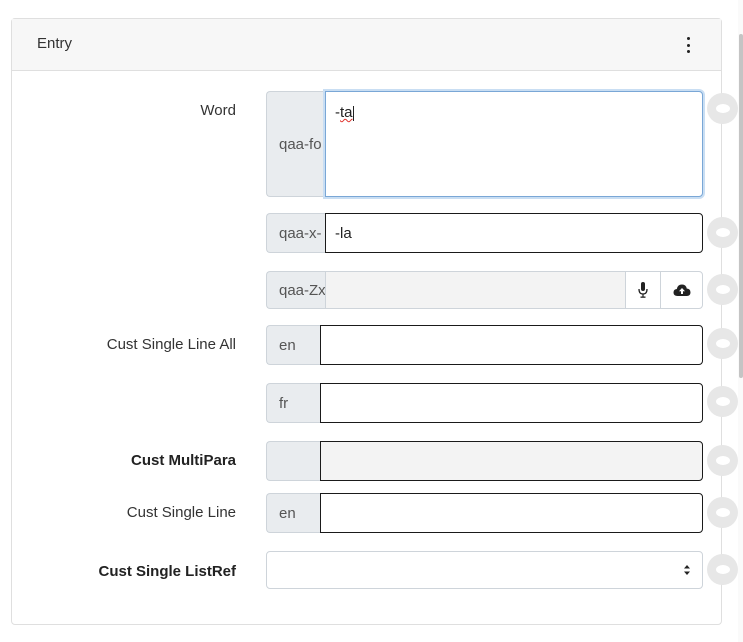 This screenshot has width=743, height=642. What do you see at coordinates (514, 233) in the screenshot?
I see `word-qaa-x-input: -la` at bounding box center [514, 233].